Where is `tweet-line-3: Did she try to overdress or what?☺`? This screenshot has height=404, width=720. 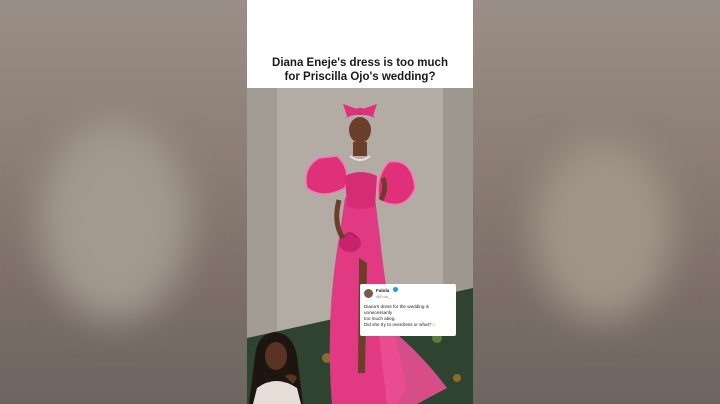 tweet-line-3: Did she try to overdress or what?☺ is located at coordinates (408, 325).